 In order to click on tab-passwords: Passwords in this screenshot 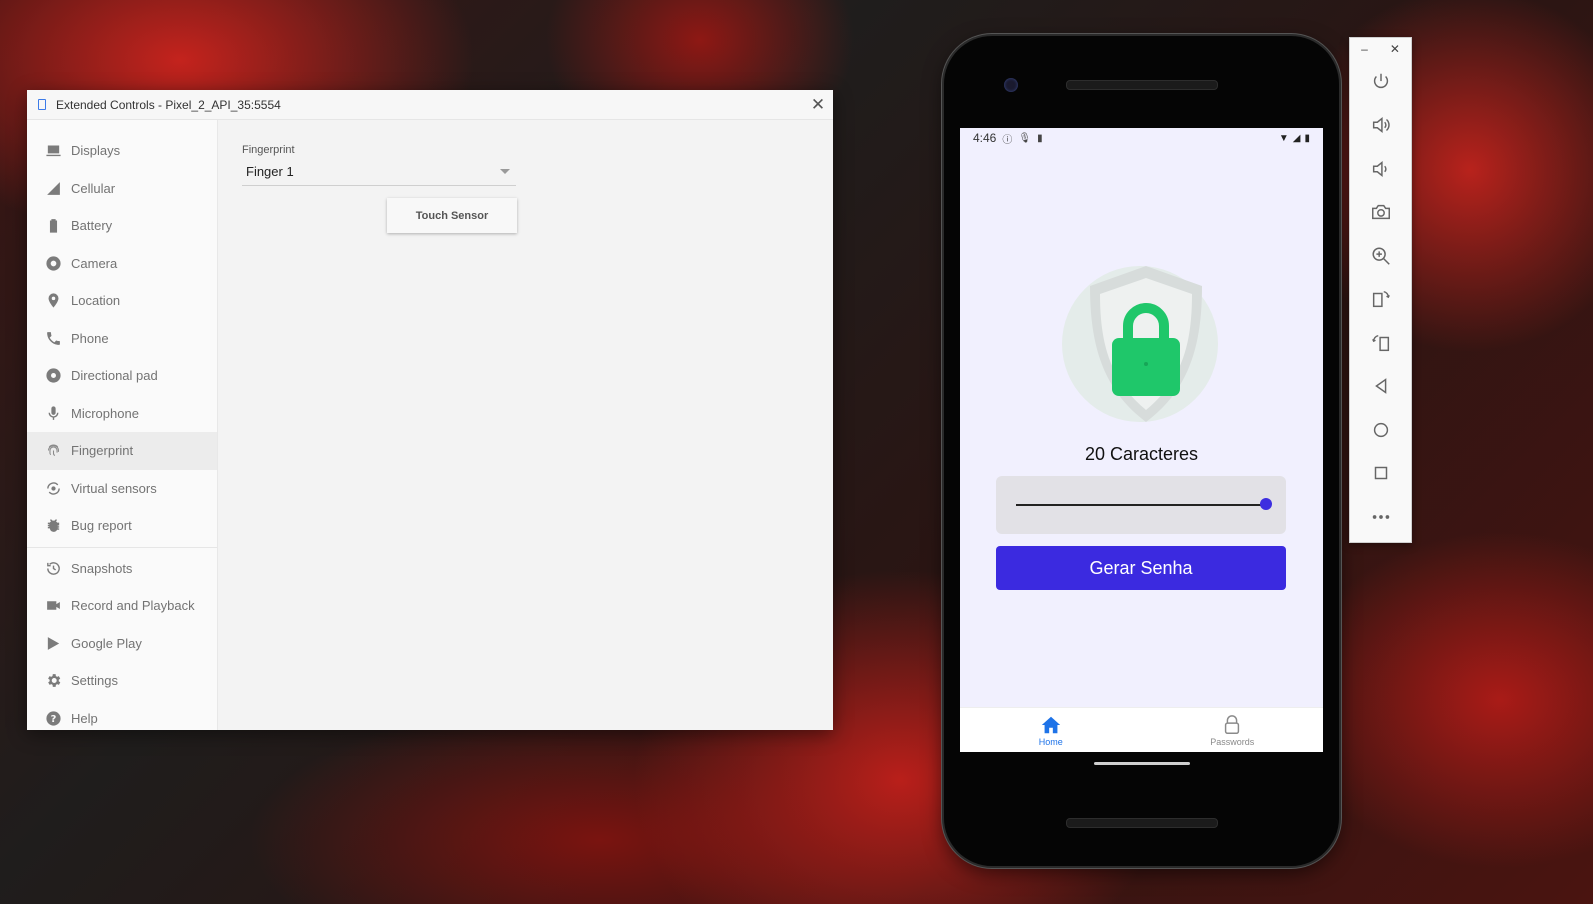, I will do `click(1233, 730)`.